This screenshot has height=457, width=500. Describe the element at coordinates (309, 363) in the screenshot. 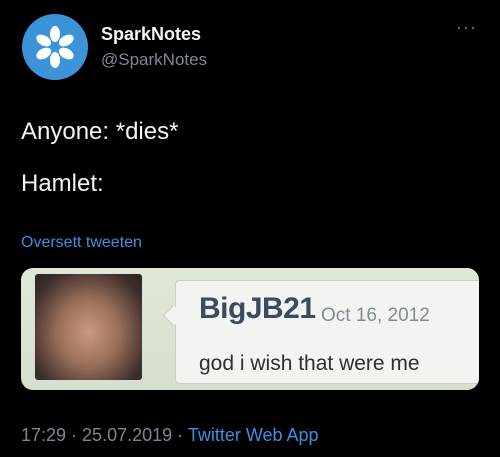

I see `quoted-text: god i wish that were me` at that location.